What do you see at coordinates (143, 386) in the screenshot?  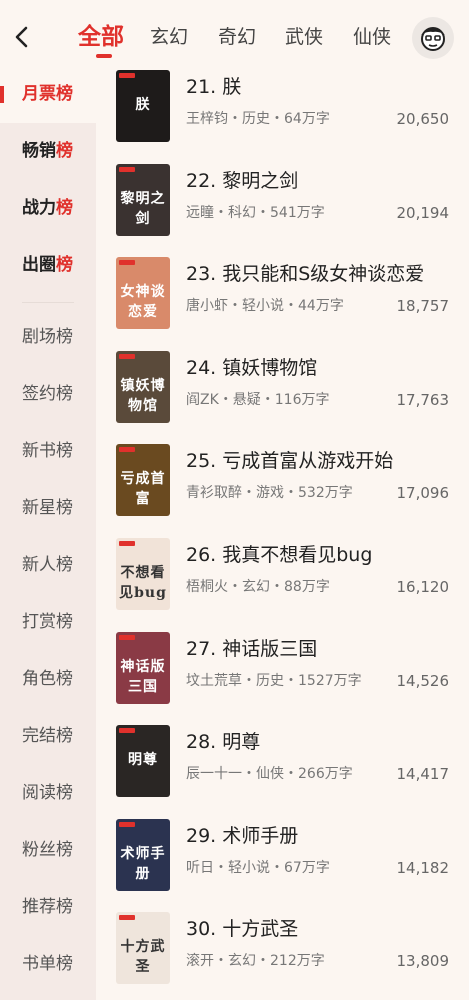 I see `book-cover: 镇妖博物馆` at bounding box center [143, 386].